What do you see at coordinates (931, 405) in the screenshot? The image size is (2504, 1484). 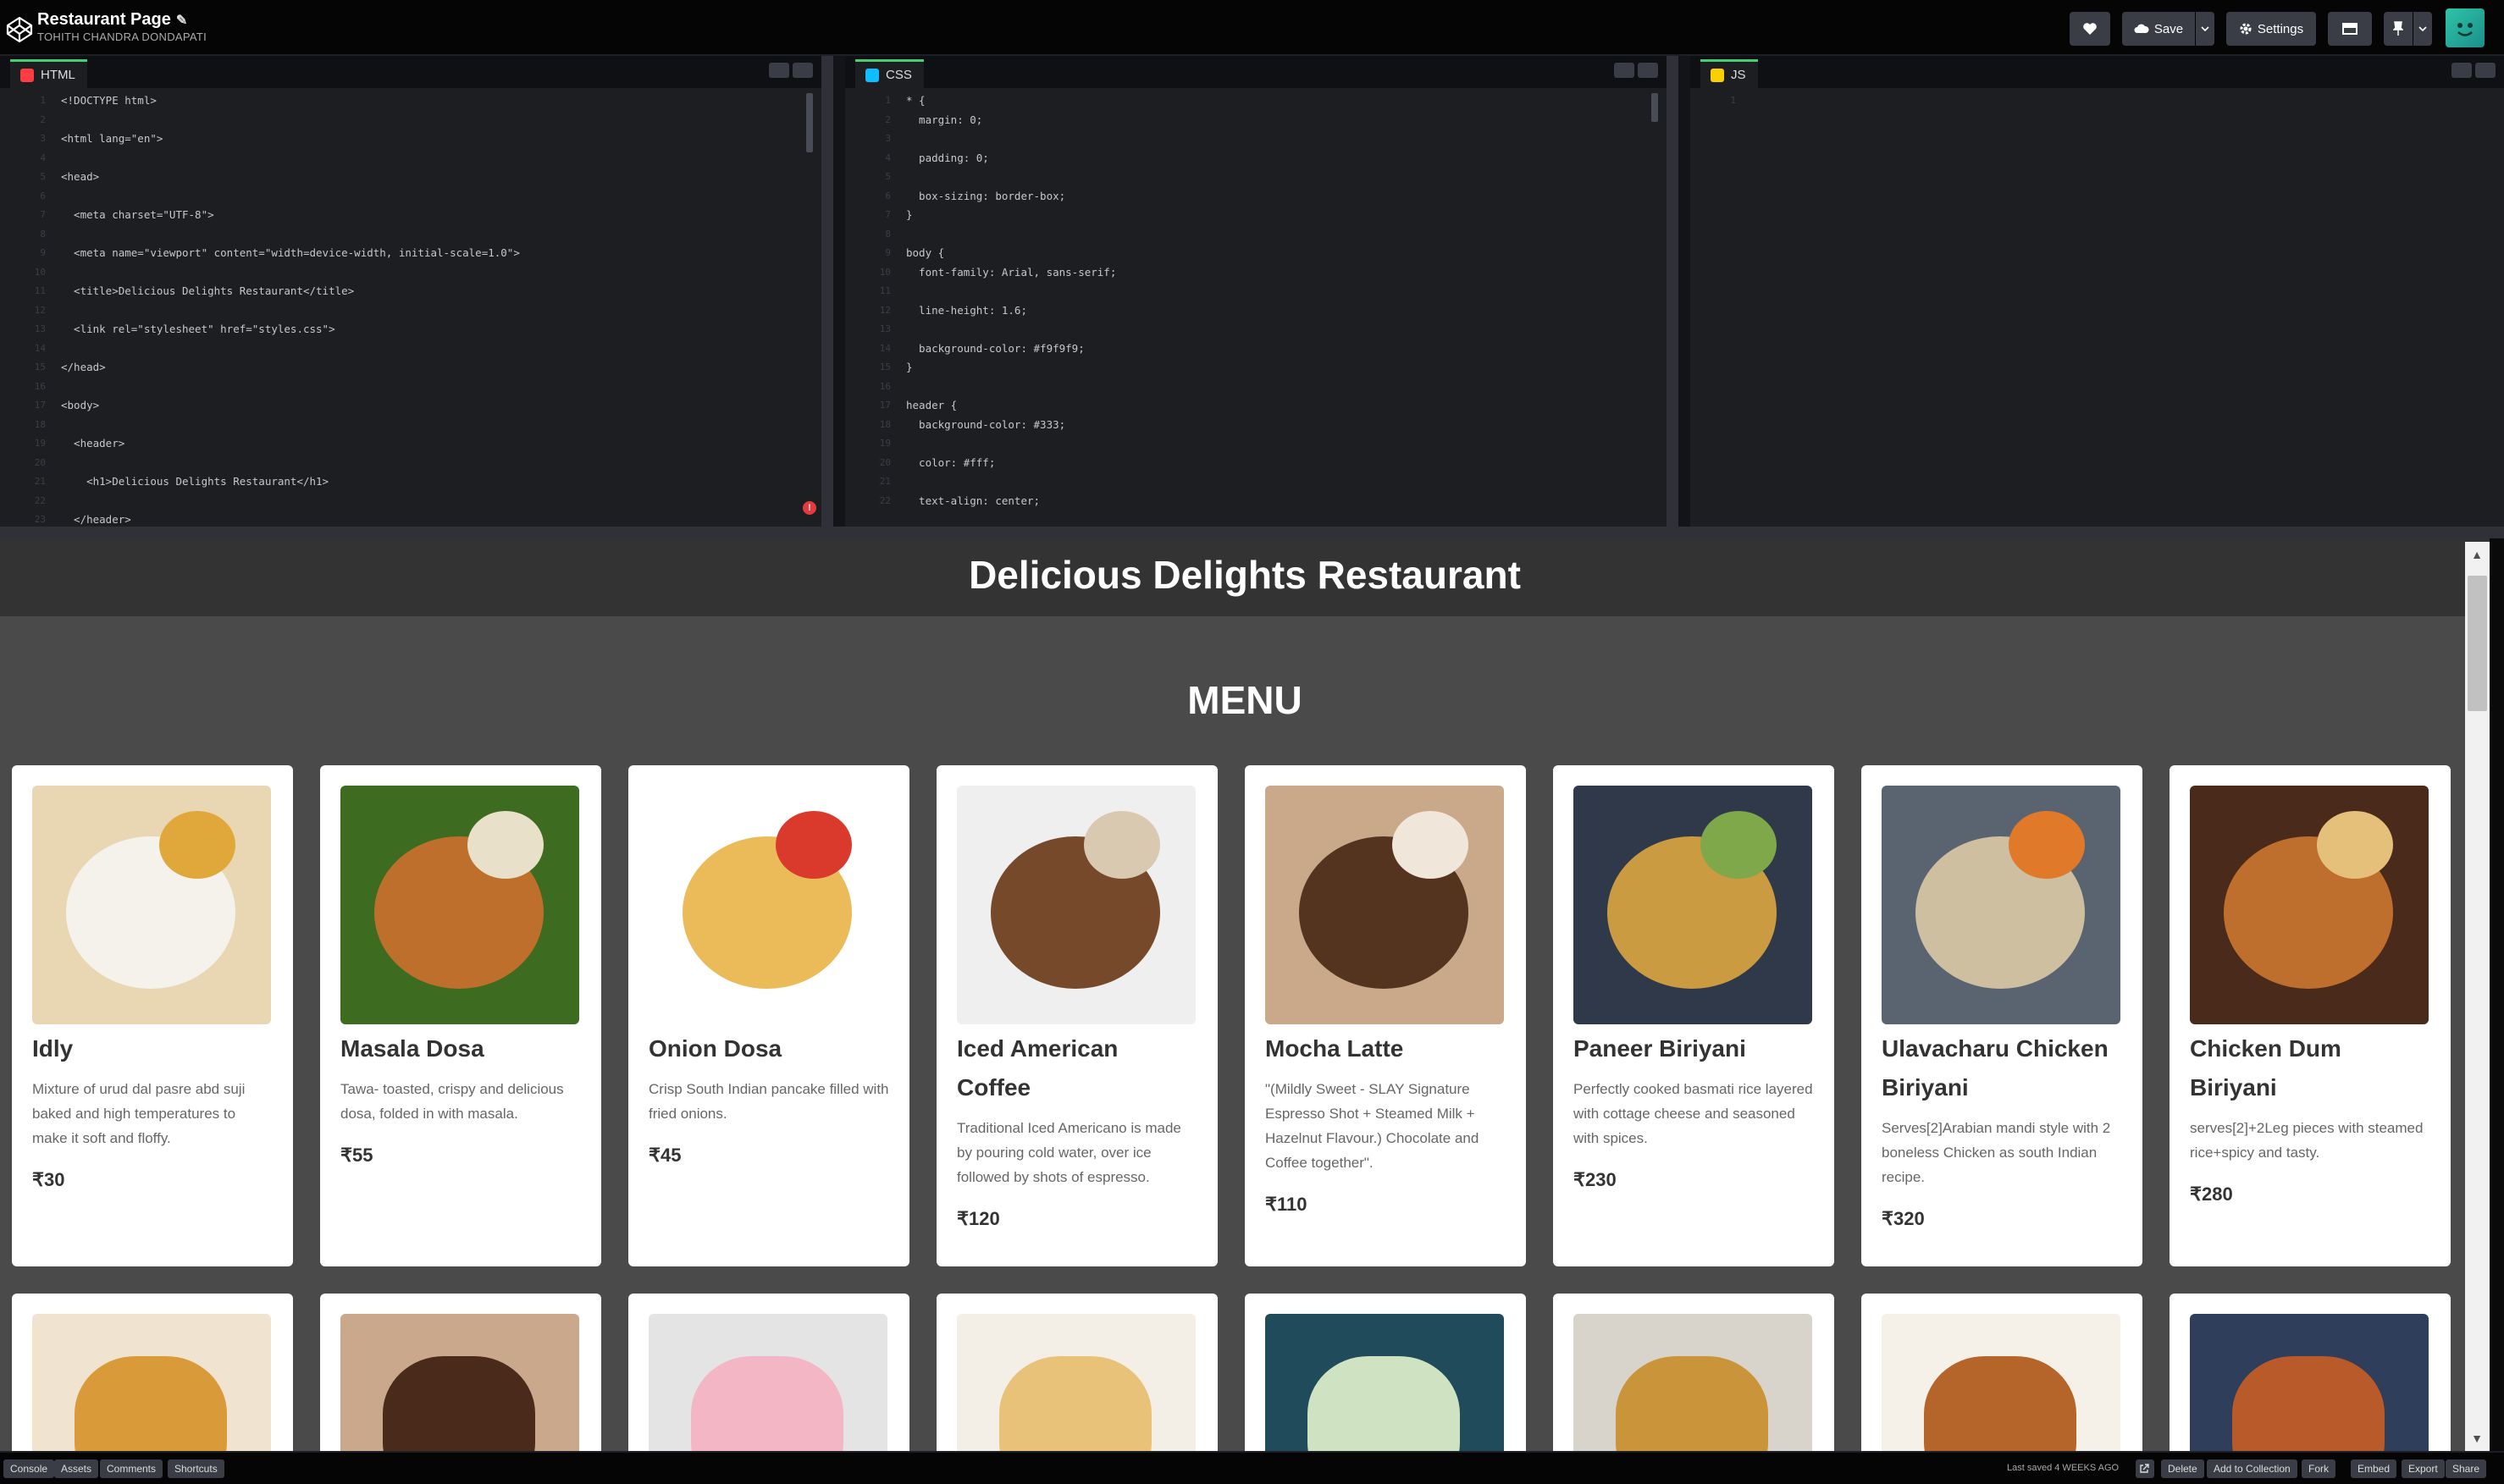 I see `code-text: header {` at bounding box center [931, 405].